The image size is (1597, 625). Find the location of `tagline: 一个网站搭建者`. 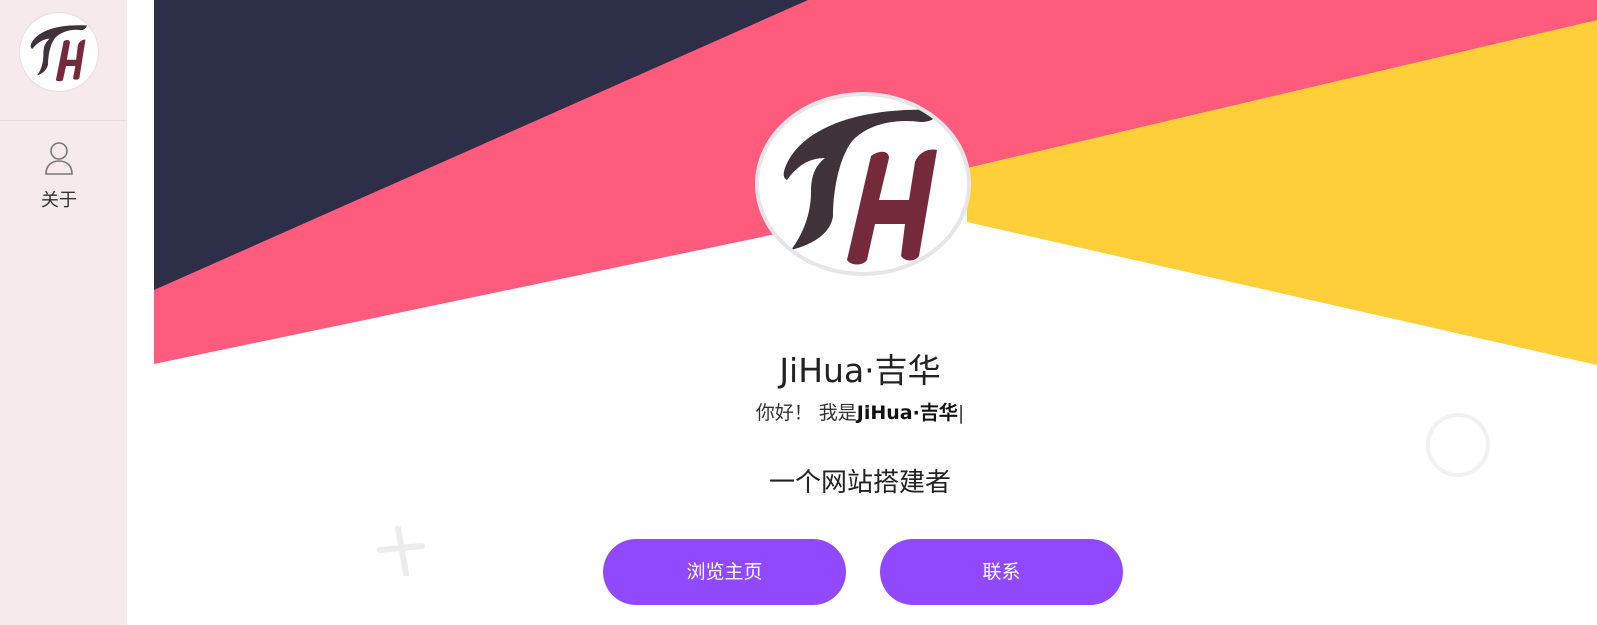

tagline: 一个网站搭建者 is located at coordinates (859, 483).